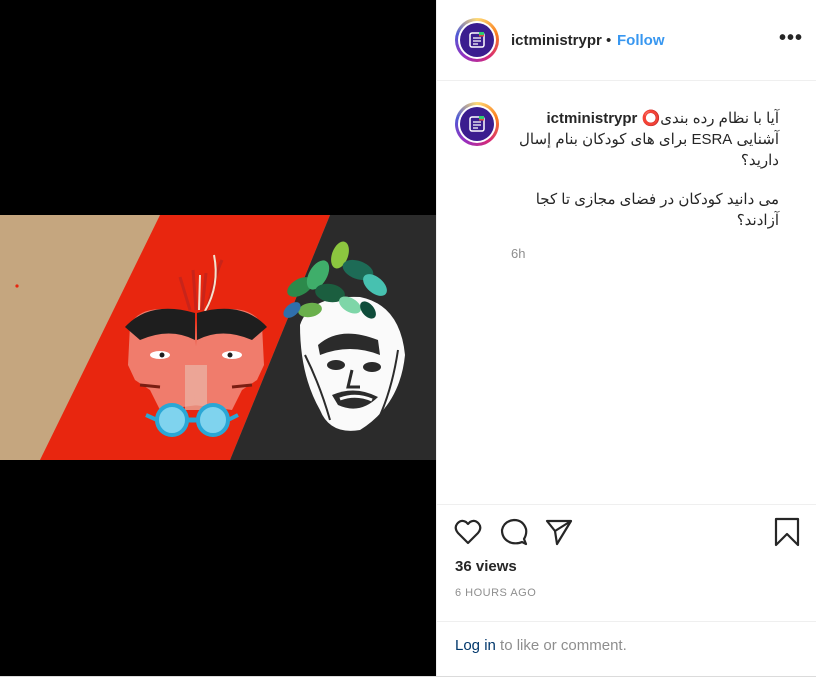 The width and height of the screenshot is (816, 678). What do you see at coordinates (514, 534) in the screenshot?
I see `comment-icon` at bounding box center [514, 534].